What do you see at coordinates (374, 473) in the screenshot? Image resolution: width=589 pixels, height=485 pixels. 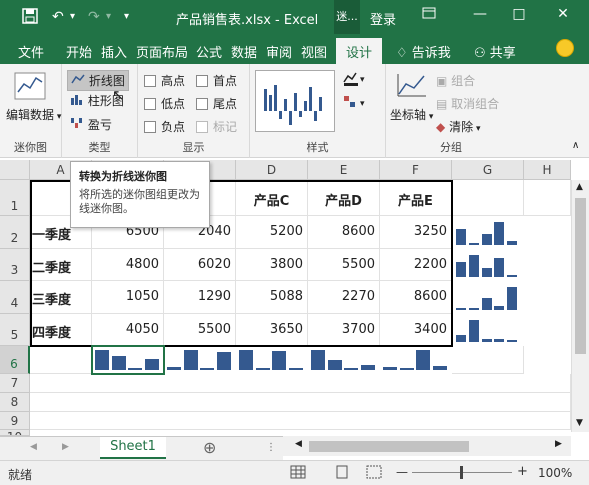 I see `page-break-view-icon` at bounding box center [374, 473].